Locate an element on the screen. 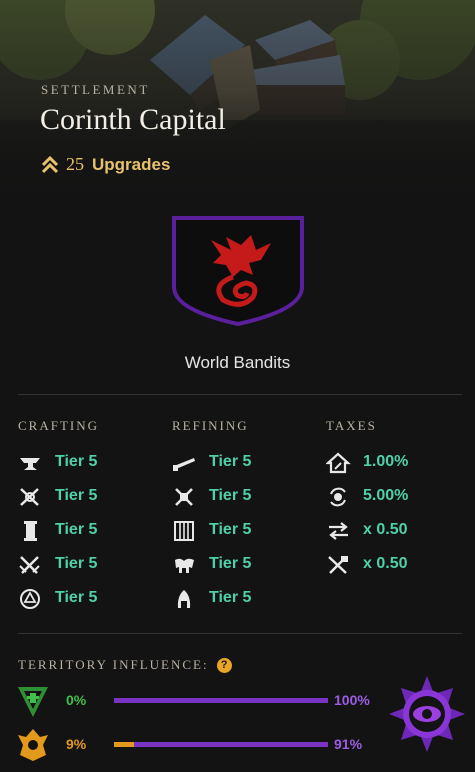 This screenshot has width=475, height=772. crafting-row-4: Tier 5 is located at coordinates (57, 565).